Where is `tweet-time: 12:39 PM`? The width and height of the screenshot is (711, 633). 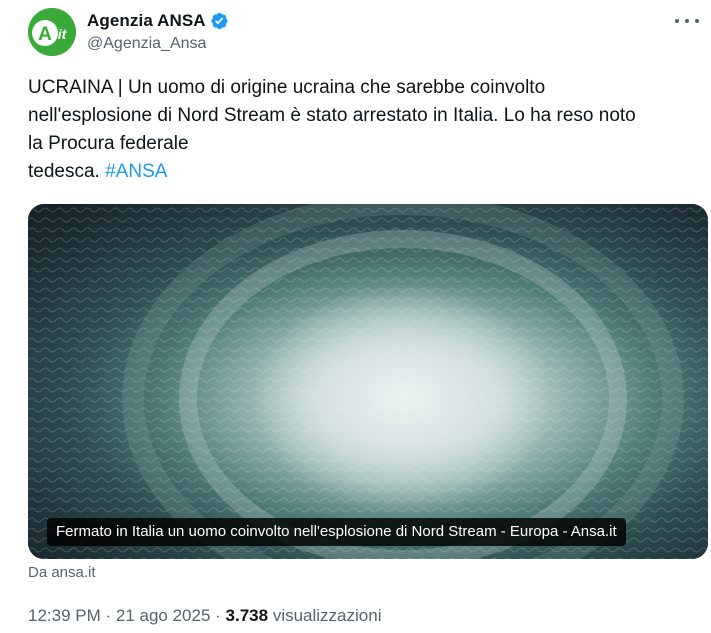 tweet-time: 12:39 PM is located at coordinates (64, 615).